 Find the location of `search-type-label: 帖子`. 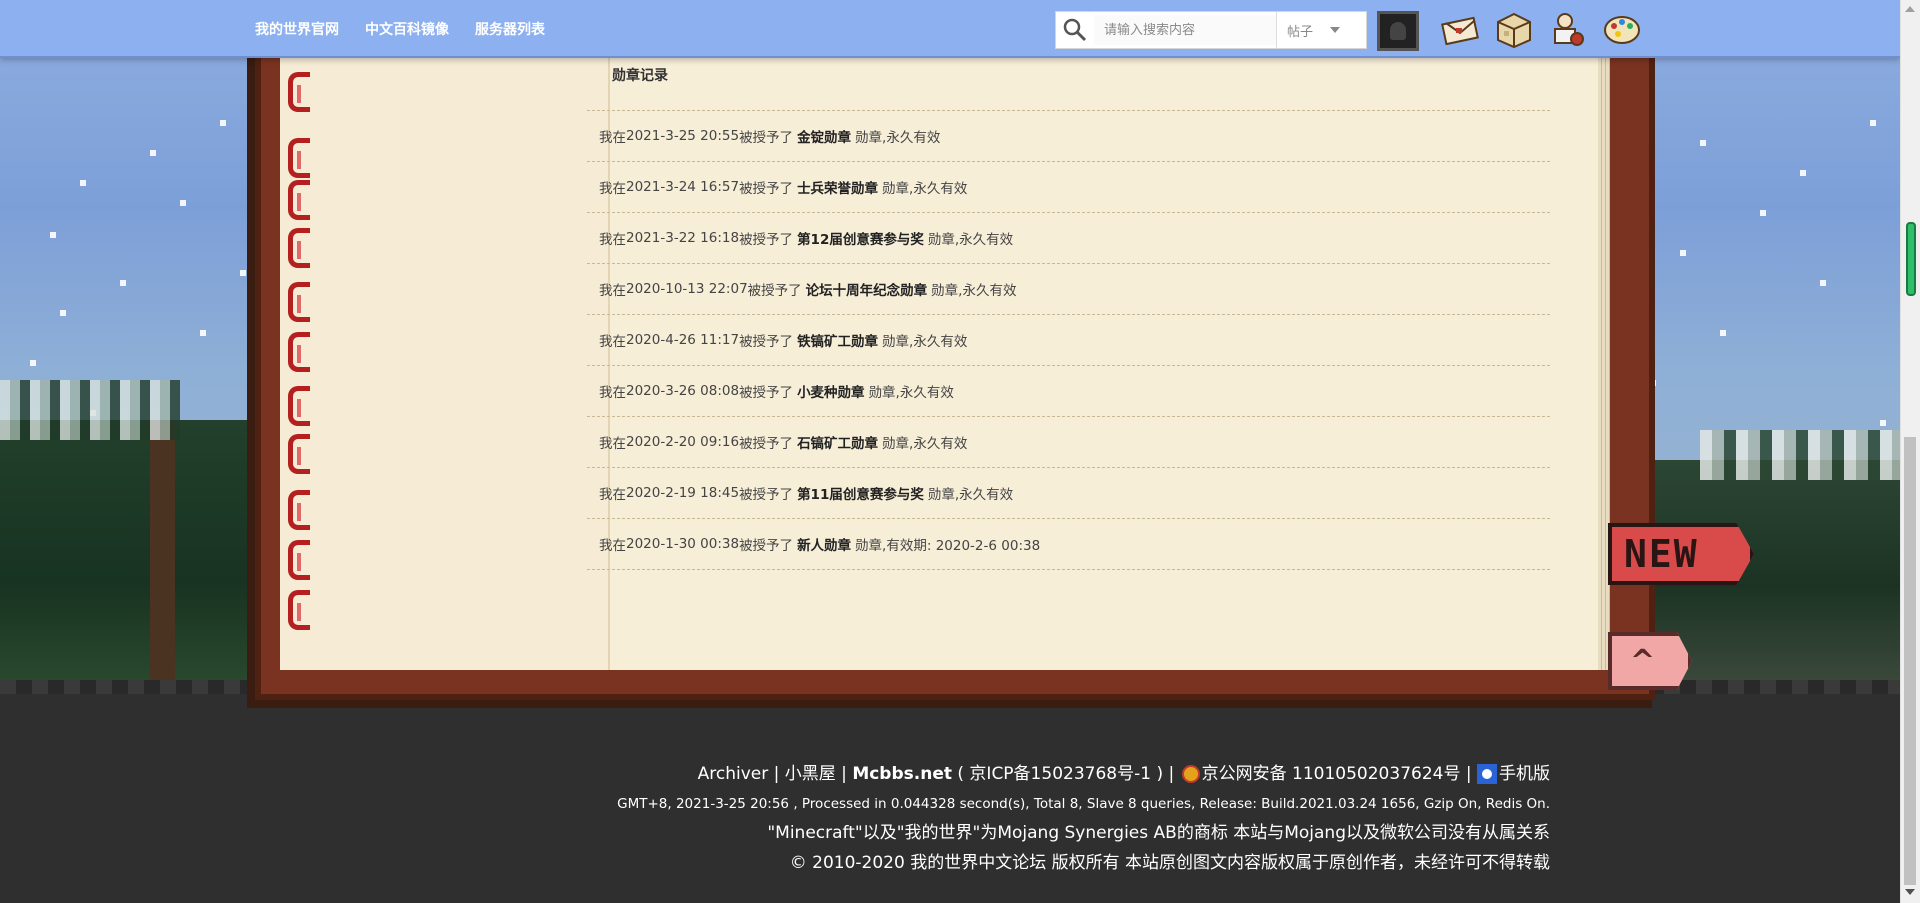

search-type-label: 帖子 is located at coordinates (1300, 32).